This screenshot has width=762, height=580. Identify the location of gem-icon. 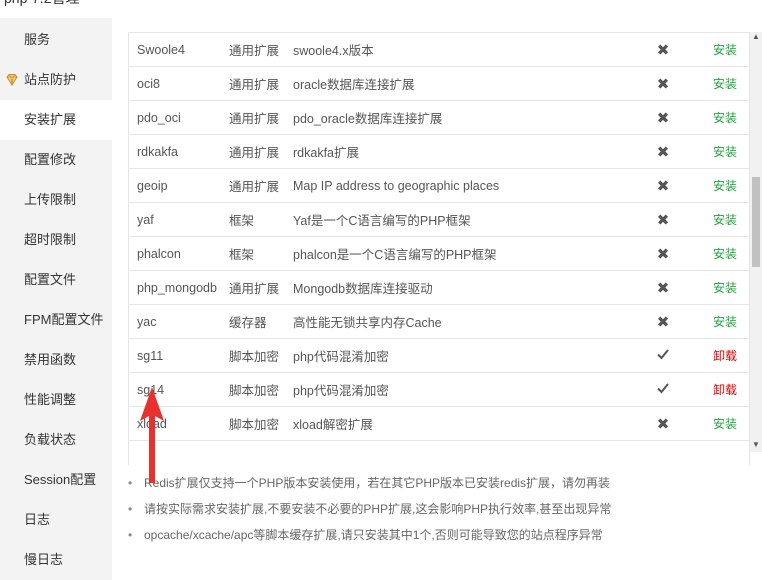
(12, 80).